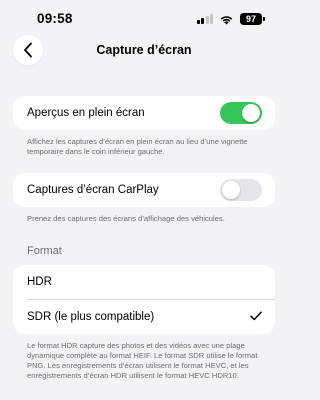 This screenshot has width=320, height=400. I want to click on carplay-group: Captures d’écran CarPlay, so click(144, 190).